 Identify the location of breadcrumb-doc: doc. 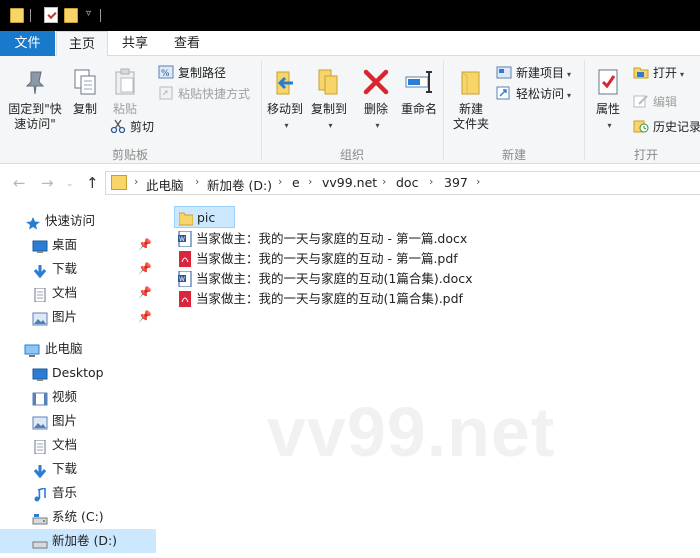
(407, 182).